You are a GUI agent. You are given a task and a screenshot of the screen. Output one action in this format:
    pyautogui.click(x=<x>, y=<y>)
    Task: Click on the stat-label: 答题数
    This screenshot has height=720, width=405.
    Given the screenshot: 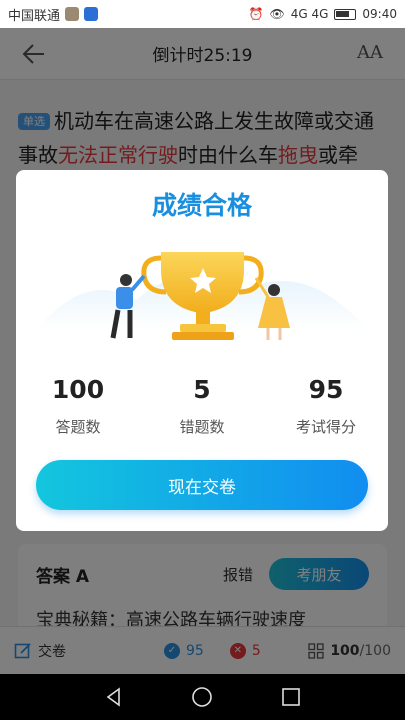 What is the action you would take?
    pyautogui.click(x=78, y=427)
    